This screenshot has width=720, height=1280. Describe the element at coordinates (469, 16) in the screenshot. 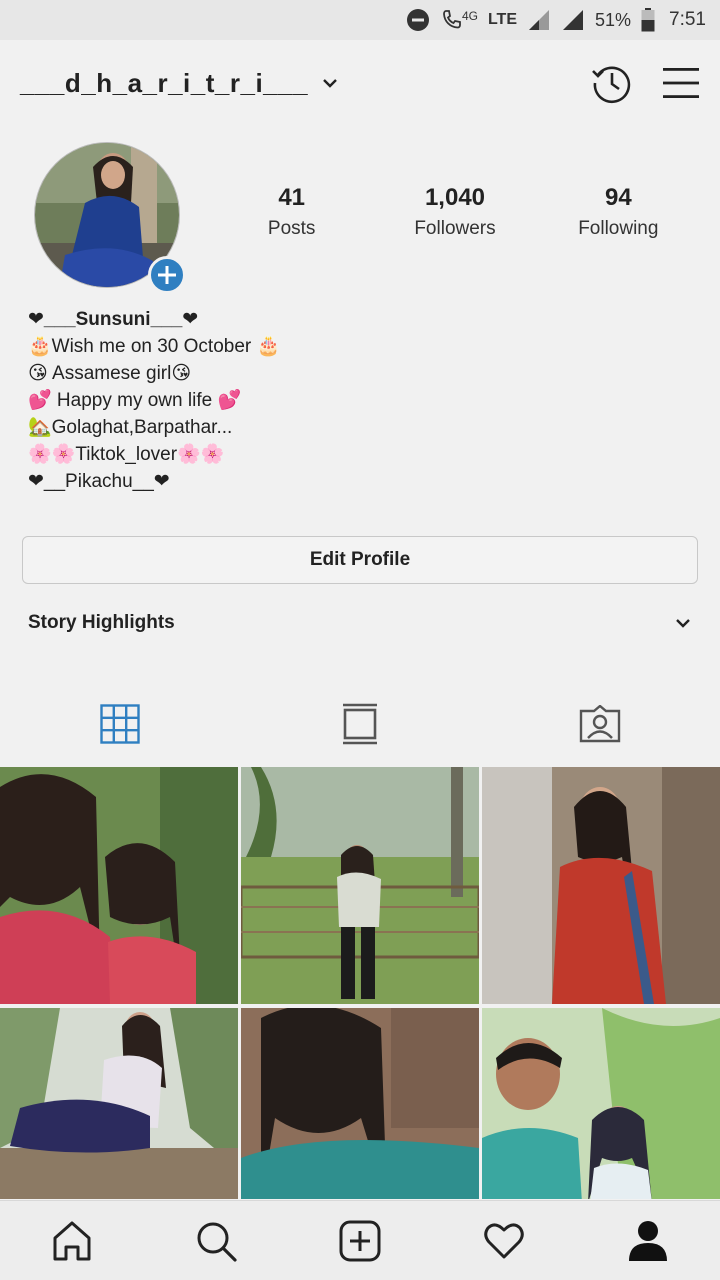

I see `network-4g-label: 4G` at that location.